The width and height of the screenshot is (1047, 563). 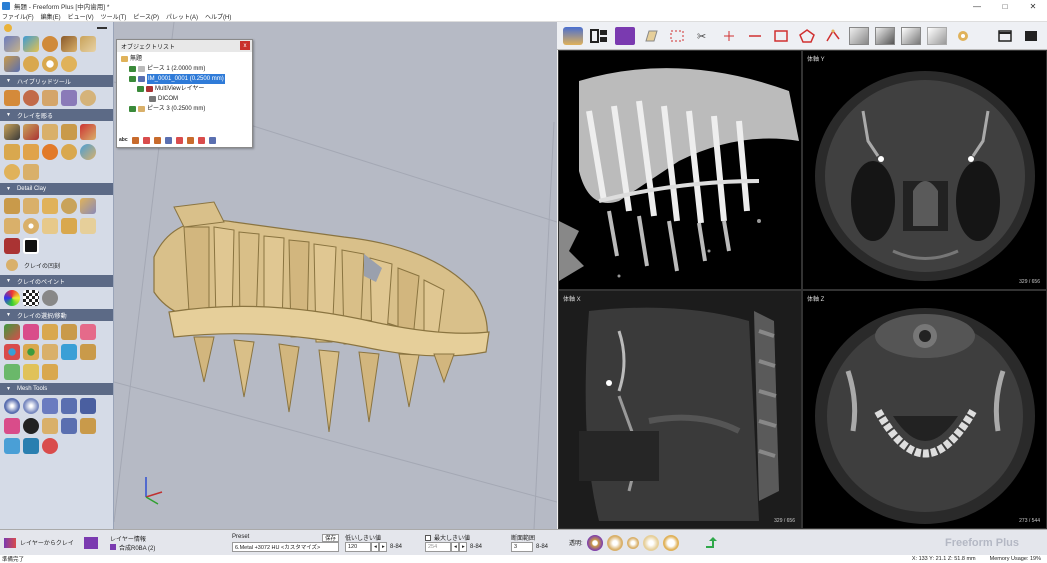 What do you see at coordinates (31, 172) in the screenshot?
I see `cube-fill-icon` at bounding box center [31, 172].